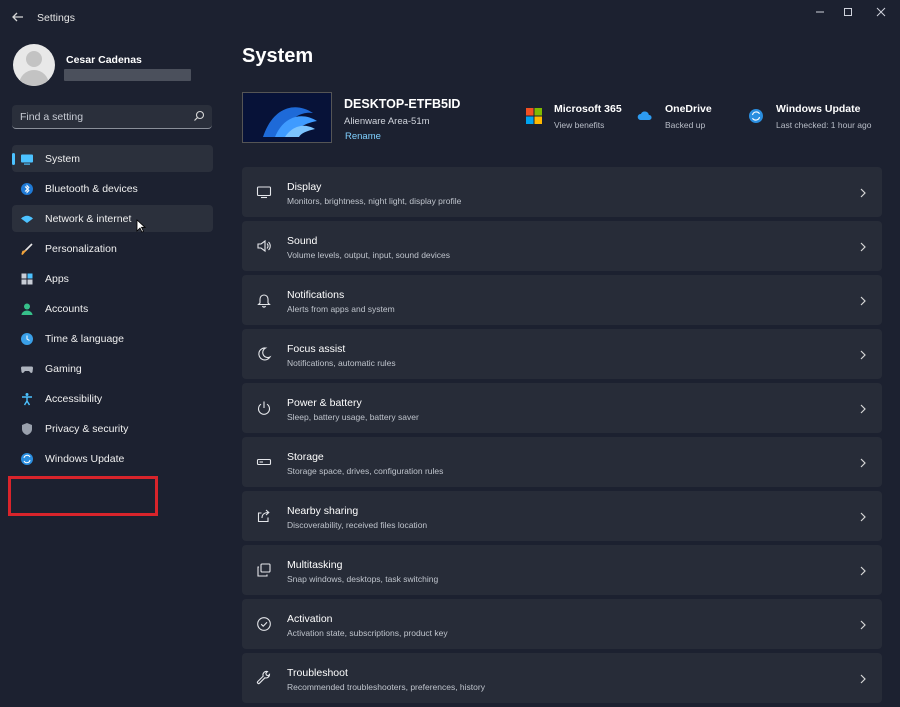  I want to click on sidebar-item-label: Time & language, so click(84, 339).